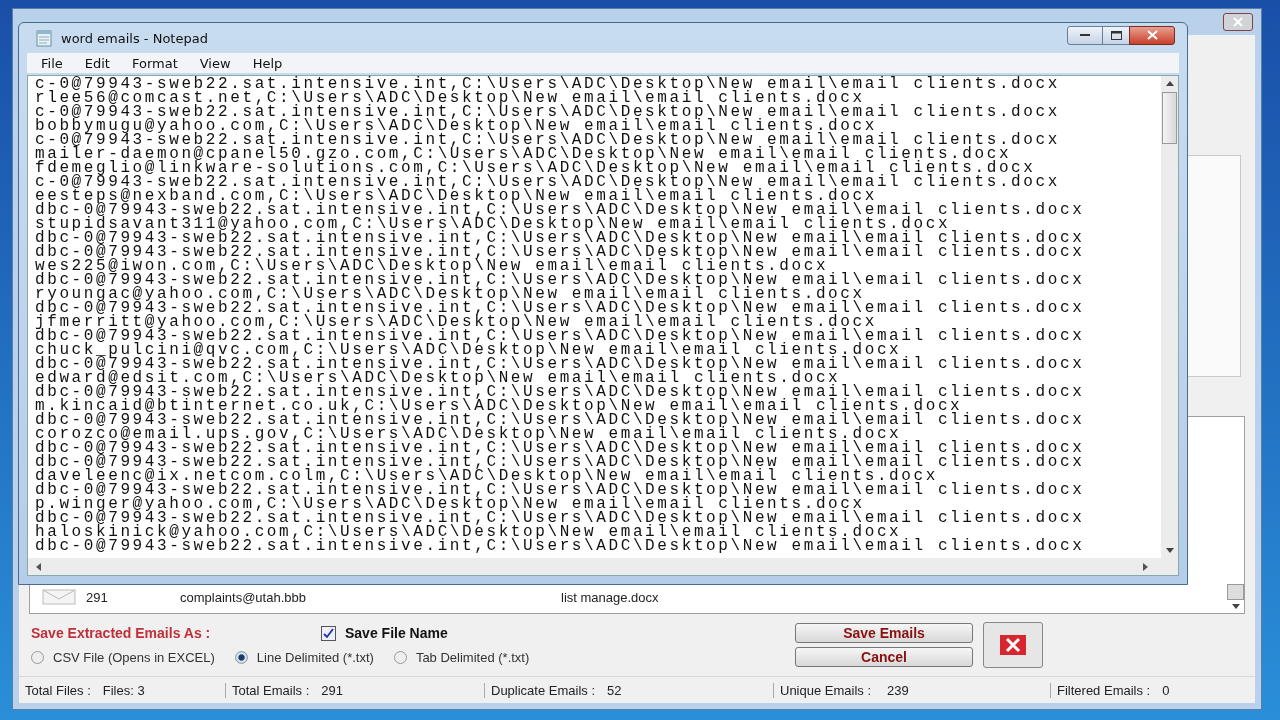 The height and width of the screenshot is (720, 1280). Describe the element at coordinates (1145, 566) in the screenshot. I see `scroll-right-icon` at that location.